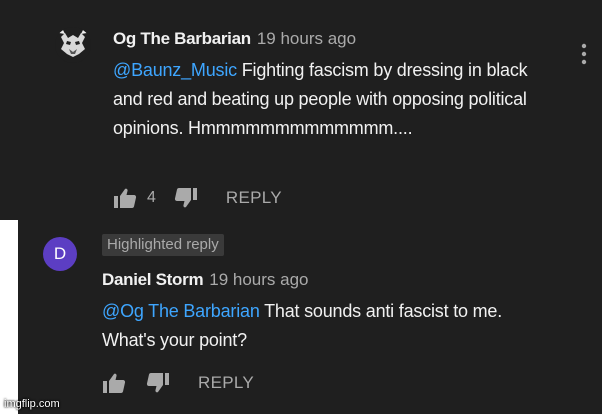  Describe the element at coordinates (32, 404) in the screenshot. I see `watermark: imgflip.com` at that location.